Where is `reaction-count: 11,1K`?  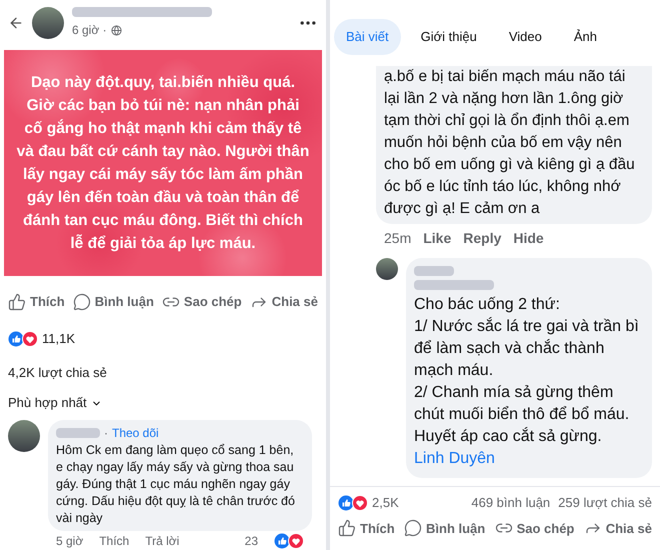
reaction-count: 11,1K is located at coordinates (59, 339).